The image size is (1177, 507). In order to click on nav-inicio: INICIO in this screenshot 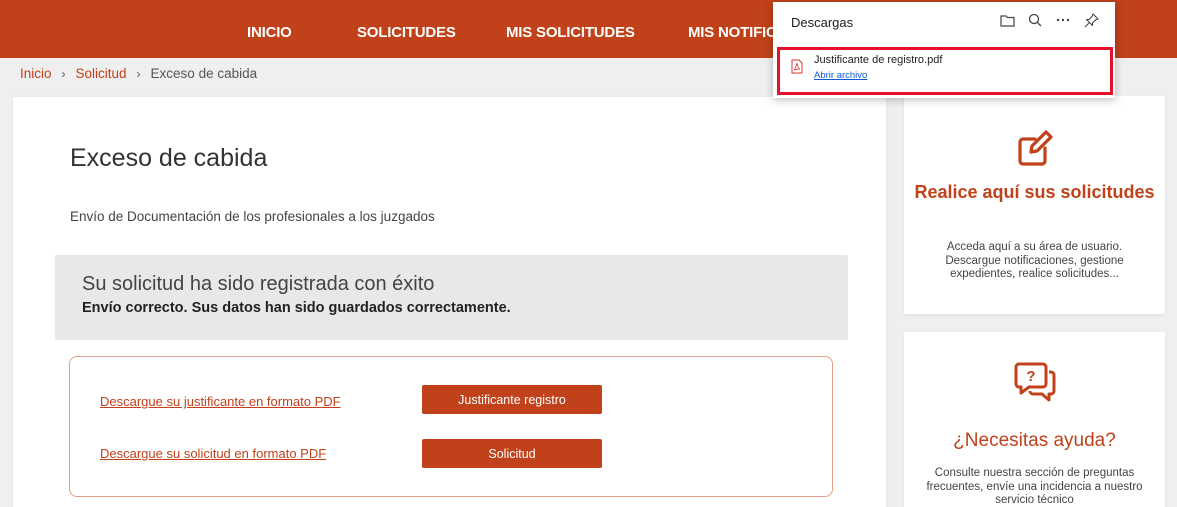, I will do `click(269, 32)`.